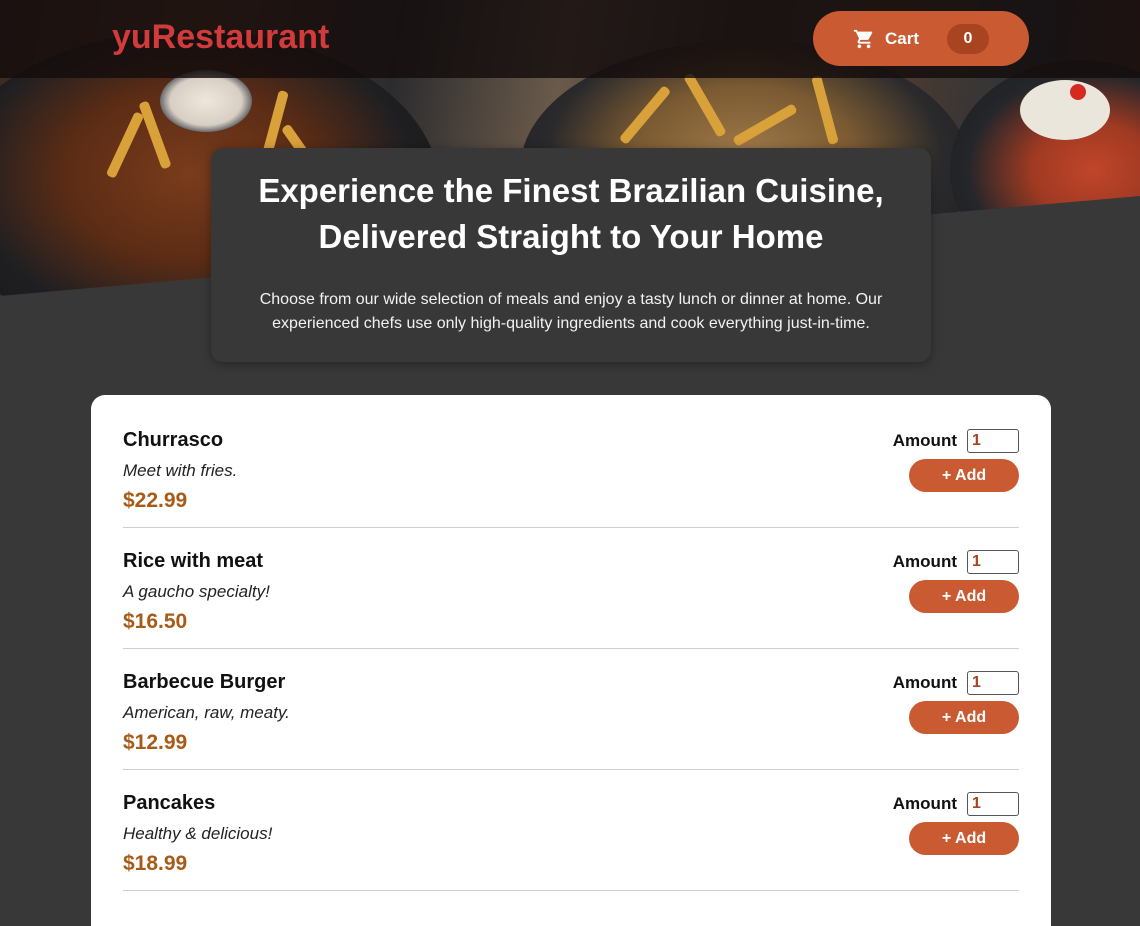  I want to click on meal-description: Healthy & delicious!, so click(198, 833).